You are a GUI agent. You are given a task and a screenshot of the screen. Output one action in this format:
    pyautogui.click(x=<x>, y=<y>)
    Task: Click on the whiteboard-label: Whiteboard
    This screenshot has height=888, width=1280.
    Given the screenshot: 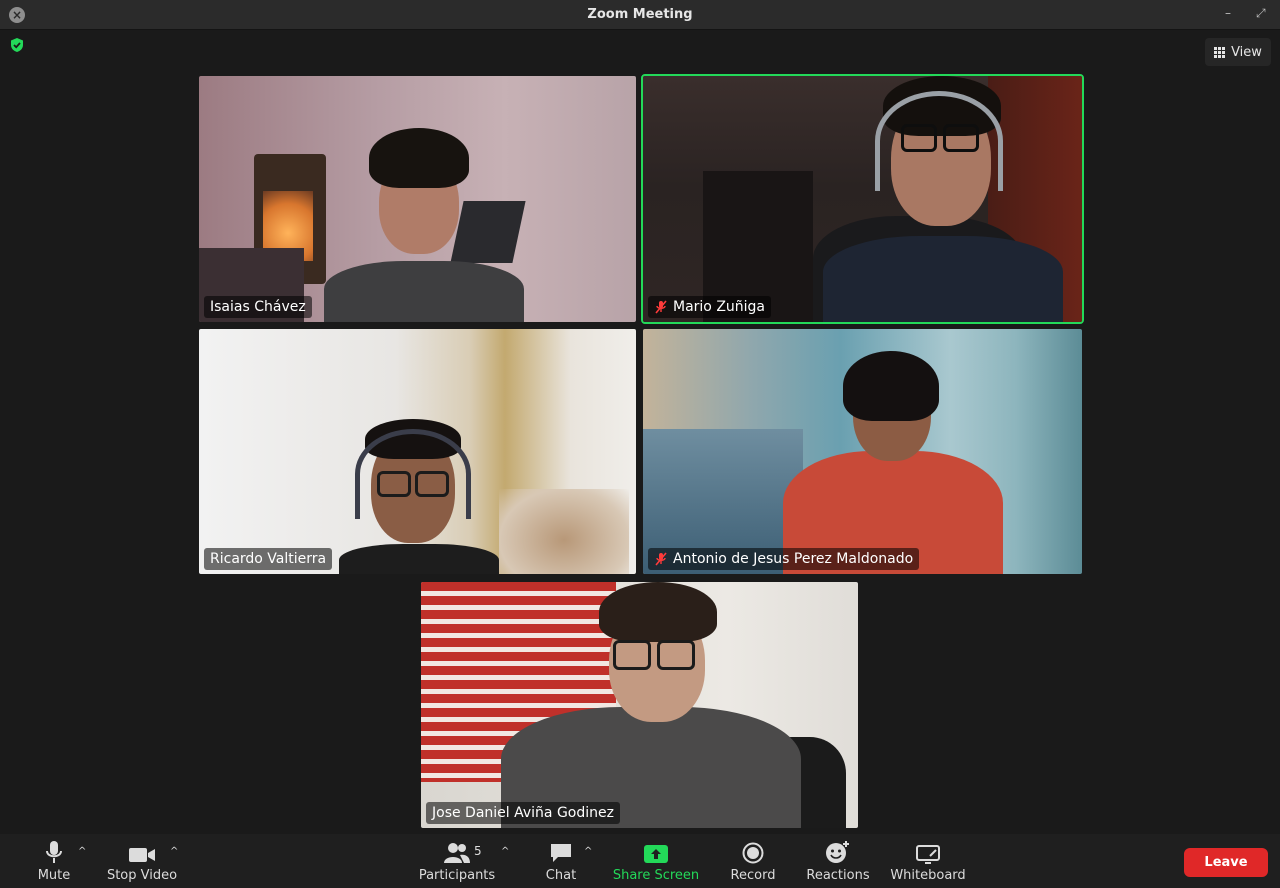 What is the action you would take?
    pyautogui.click(x=928, y=875)
    